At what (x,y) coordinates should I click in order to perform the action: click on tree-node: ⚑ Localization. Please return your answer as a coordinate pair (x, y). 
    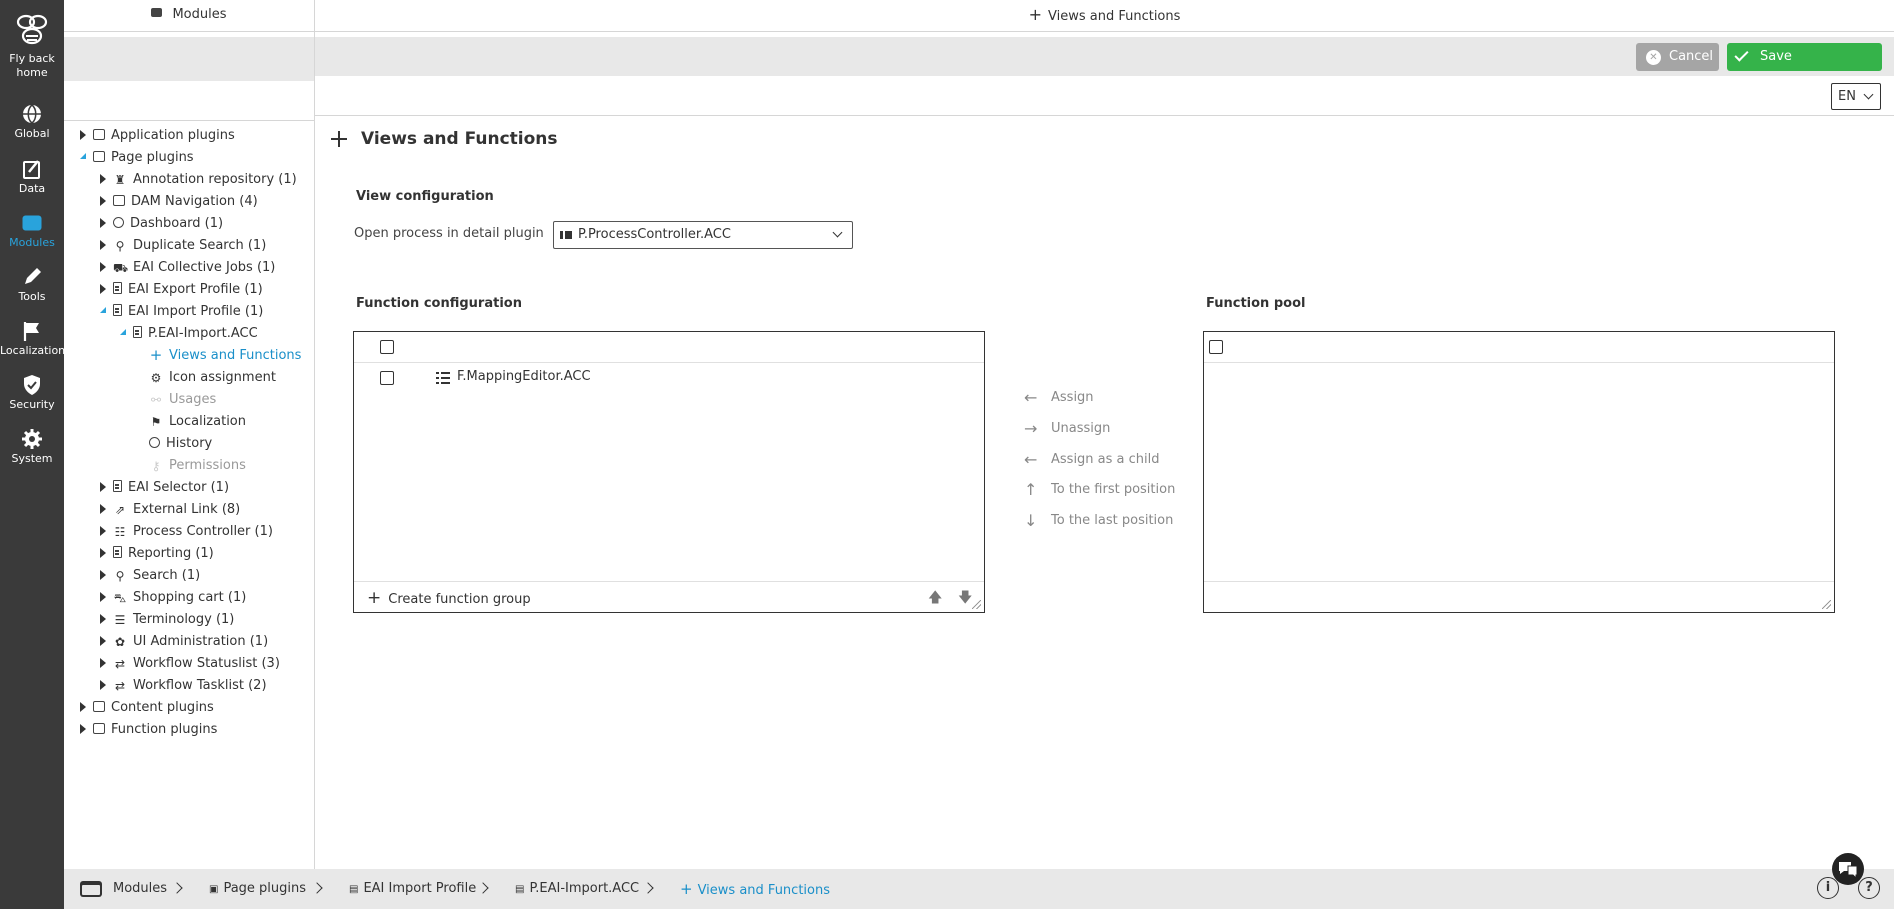
    Looking at the image, I should click on (197, 422).